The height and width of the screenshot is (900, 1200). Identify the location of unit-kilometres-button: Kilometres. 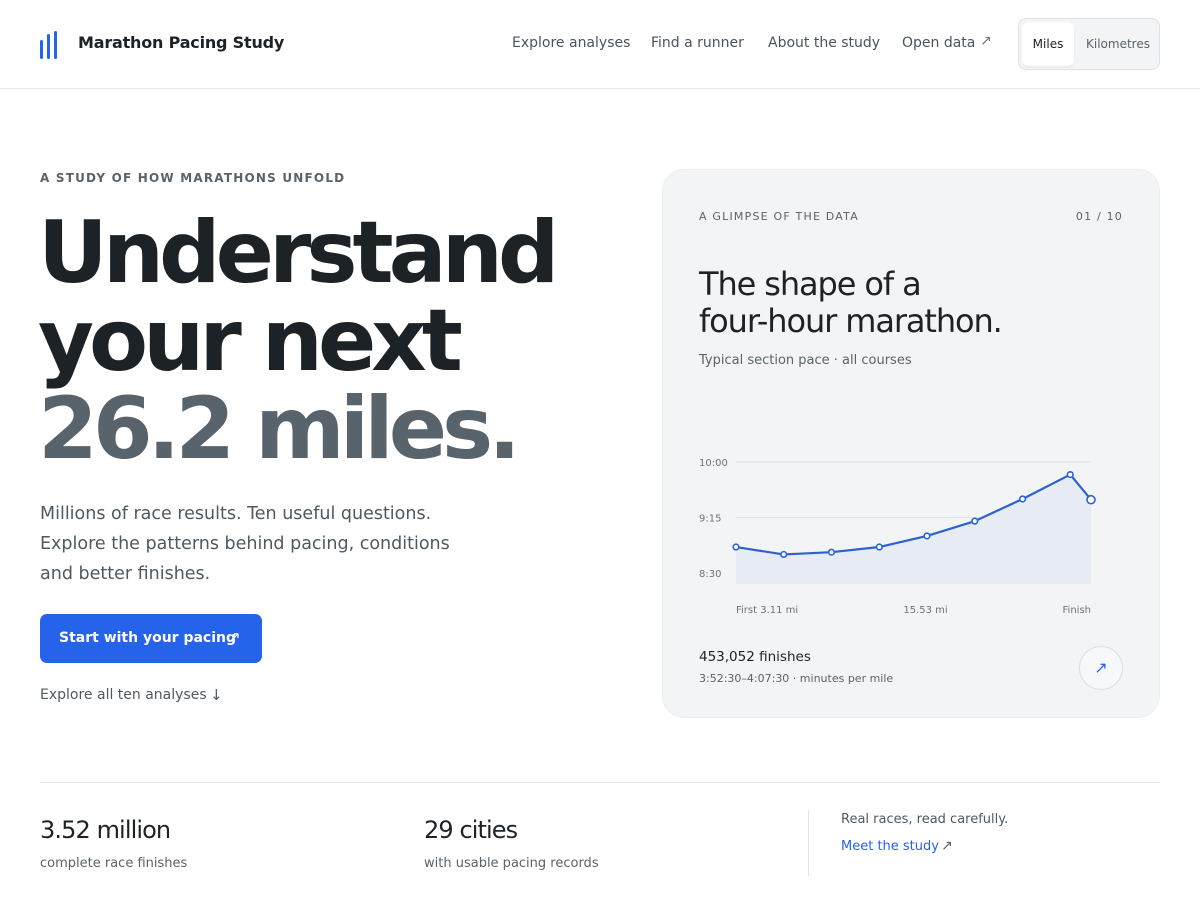
(1118, 44).